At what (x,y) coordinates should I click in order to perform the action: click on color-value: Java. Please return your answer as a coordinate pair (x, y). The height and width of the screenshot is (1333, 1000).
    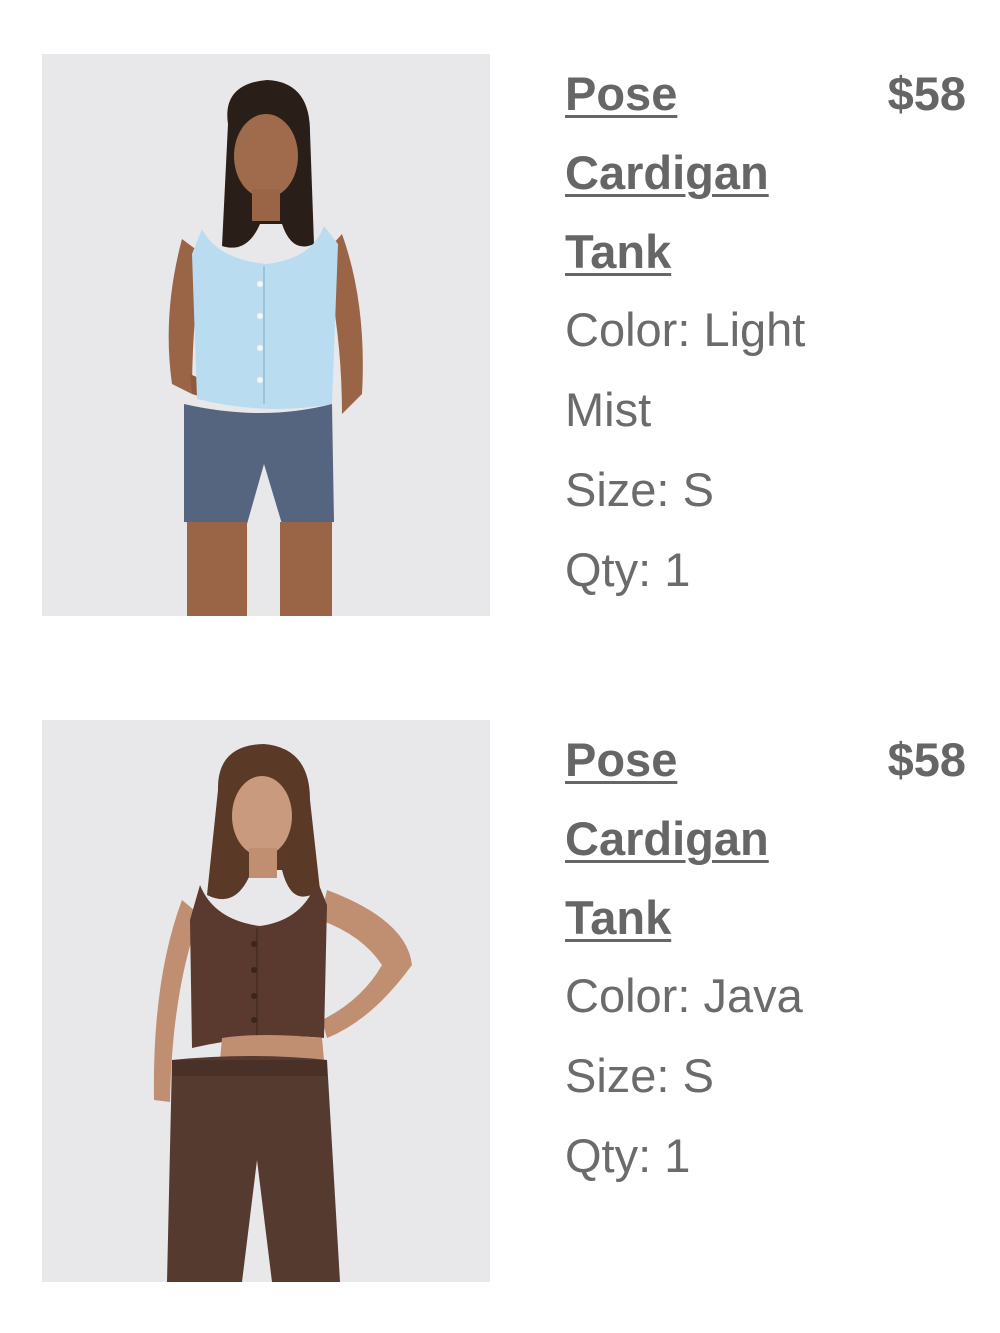
    Looking at the image, I should click on (753, 995).